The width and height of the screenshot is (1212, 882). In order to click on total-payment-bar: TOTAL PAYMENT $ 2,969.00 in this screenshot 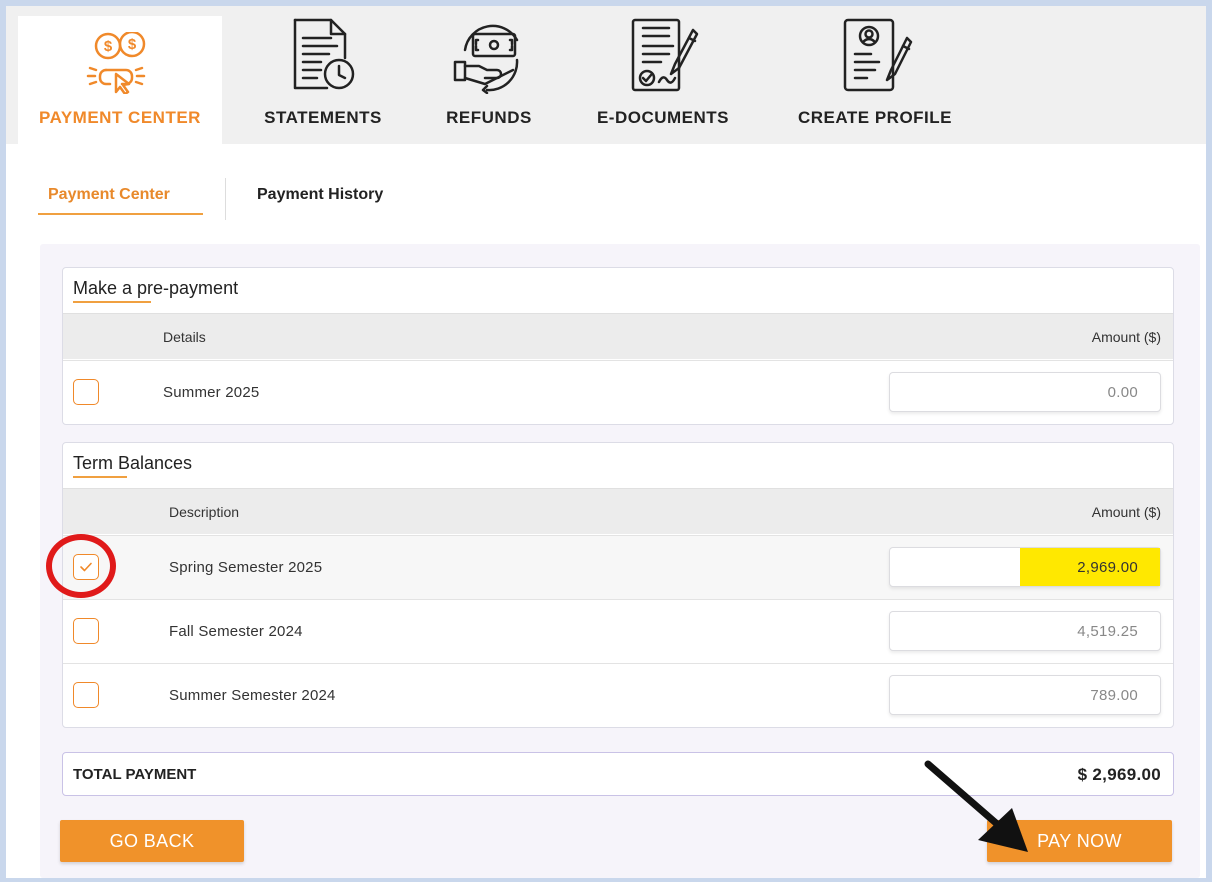, I will do `click(618, 774)`.